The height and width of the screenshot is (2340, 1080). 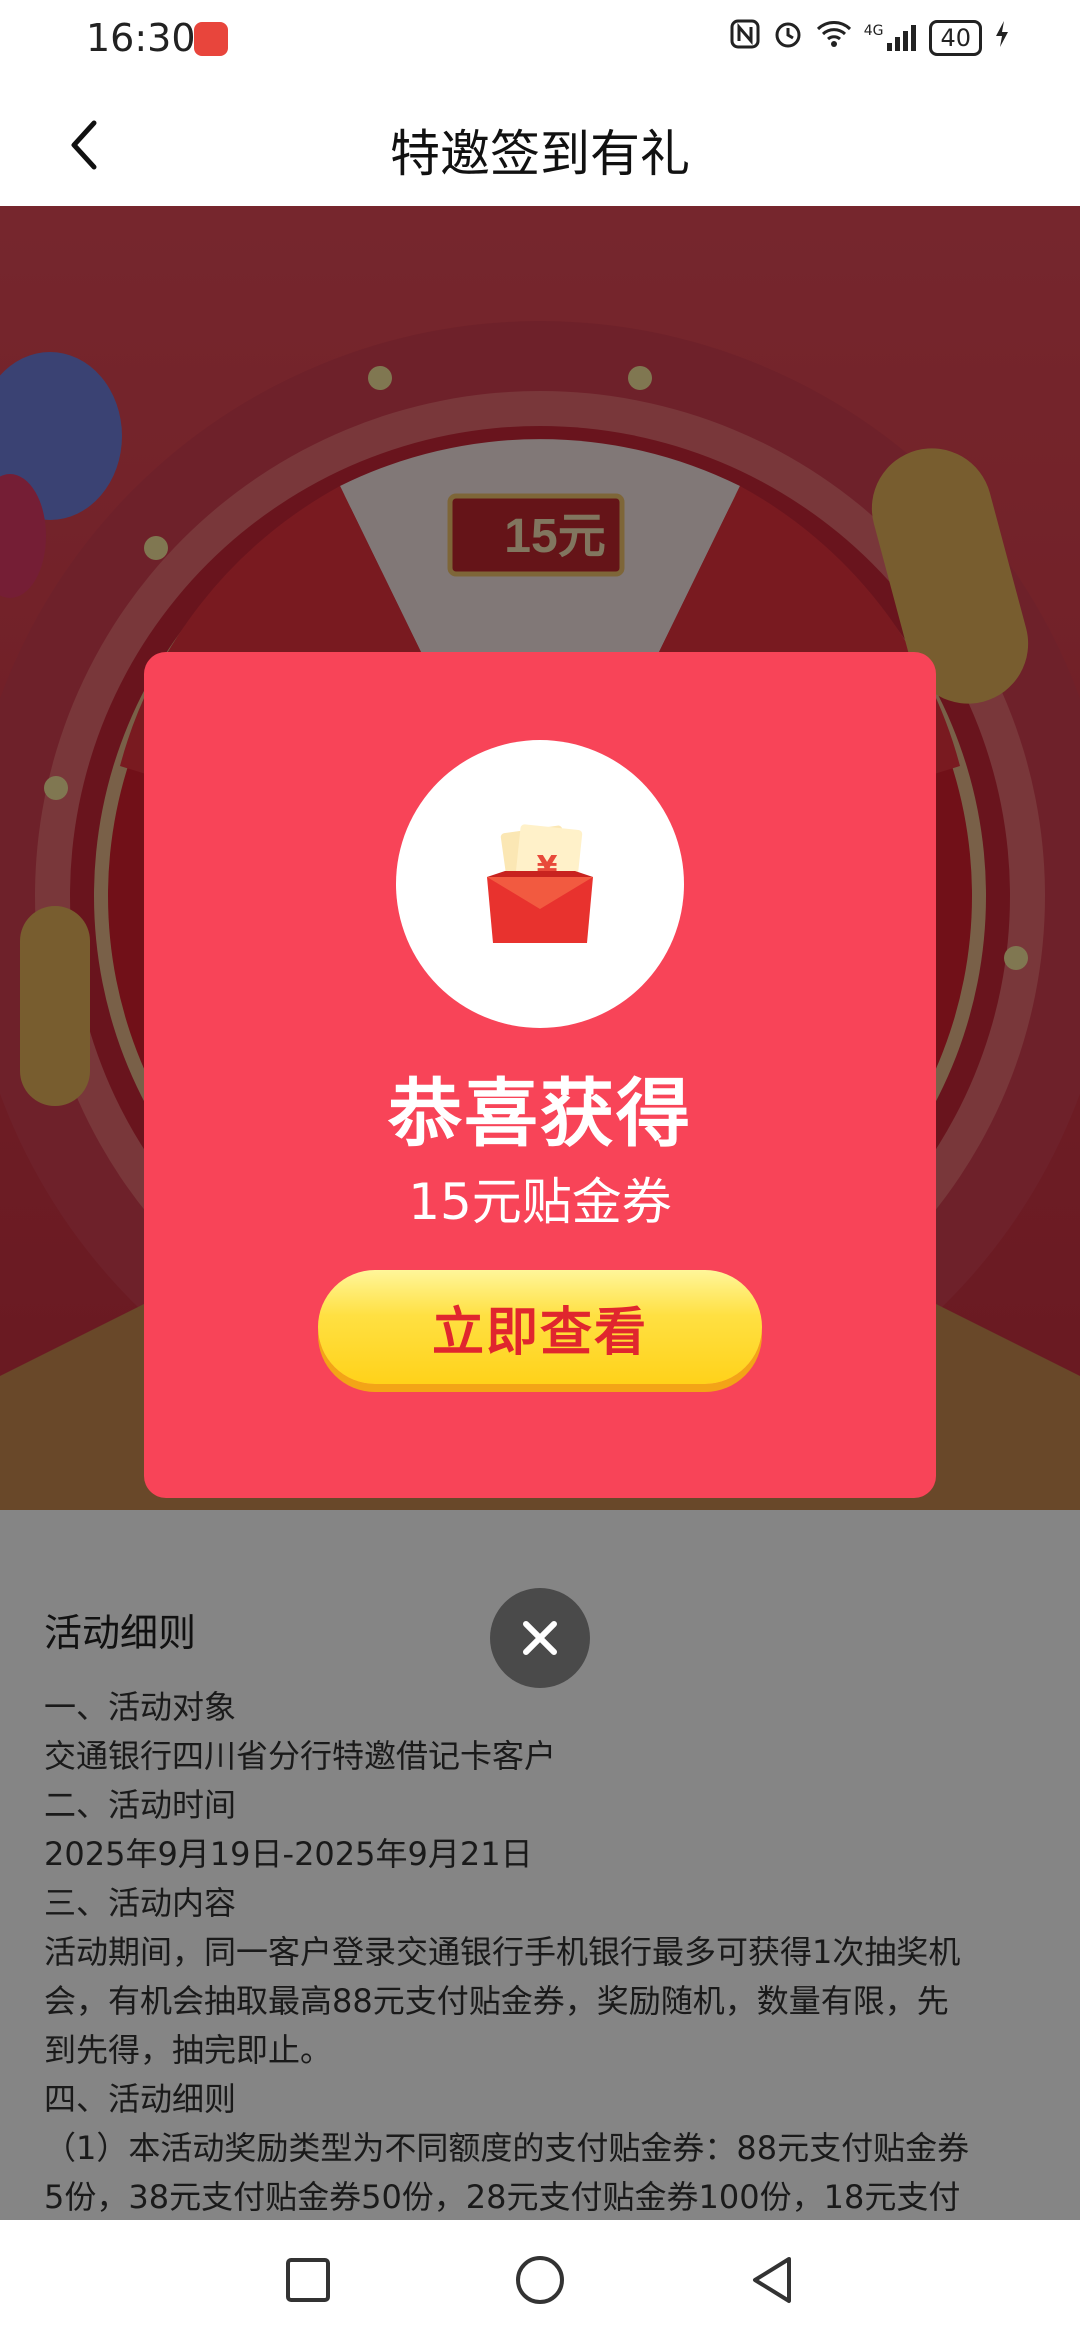 I want to click on view-now-button: 立即查看, so click(x=540, y=1327).